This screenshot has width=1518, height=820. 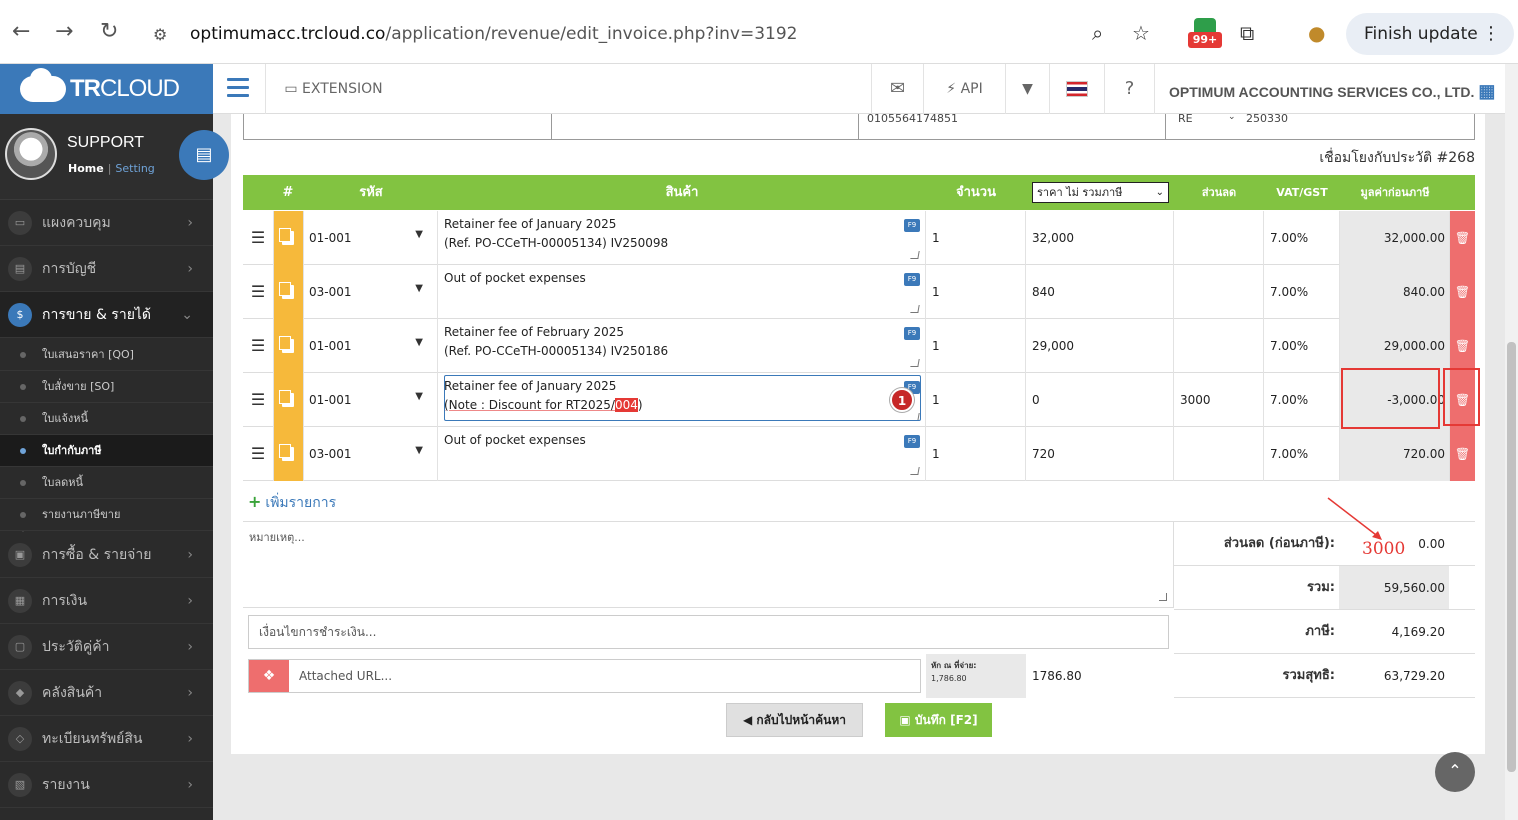 I want to click on page-scrollbar, so click(x=1511, y=442).